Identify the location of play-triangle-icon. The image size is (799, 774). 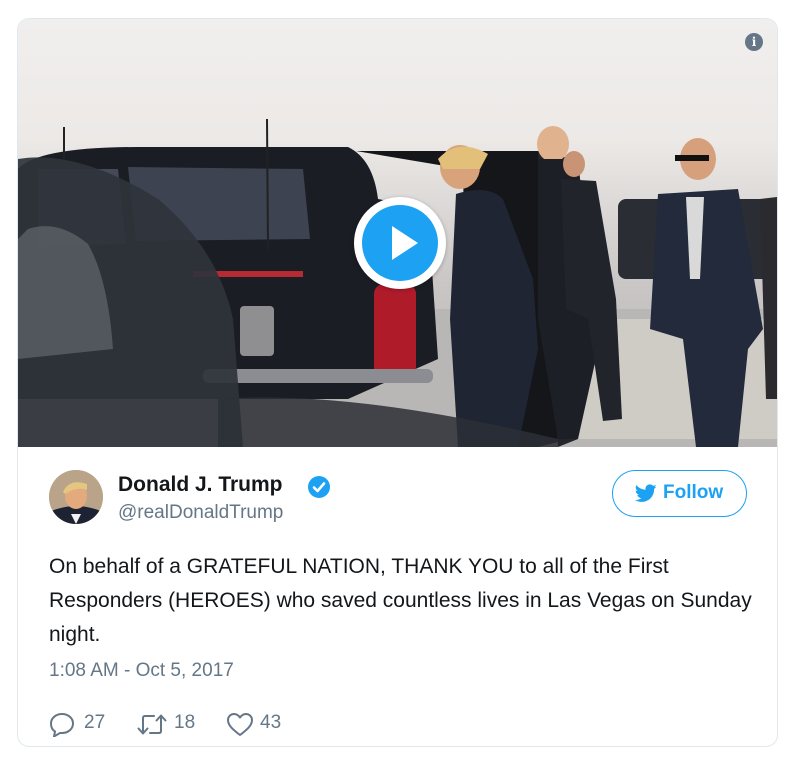
(405, 243).